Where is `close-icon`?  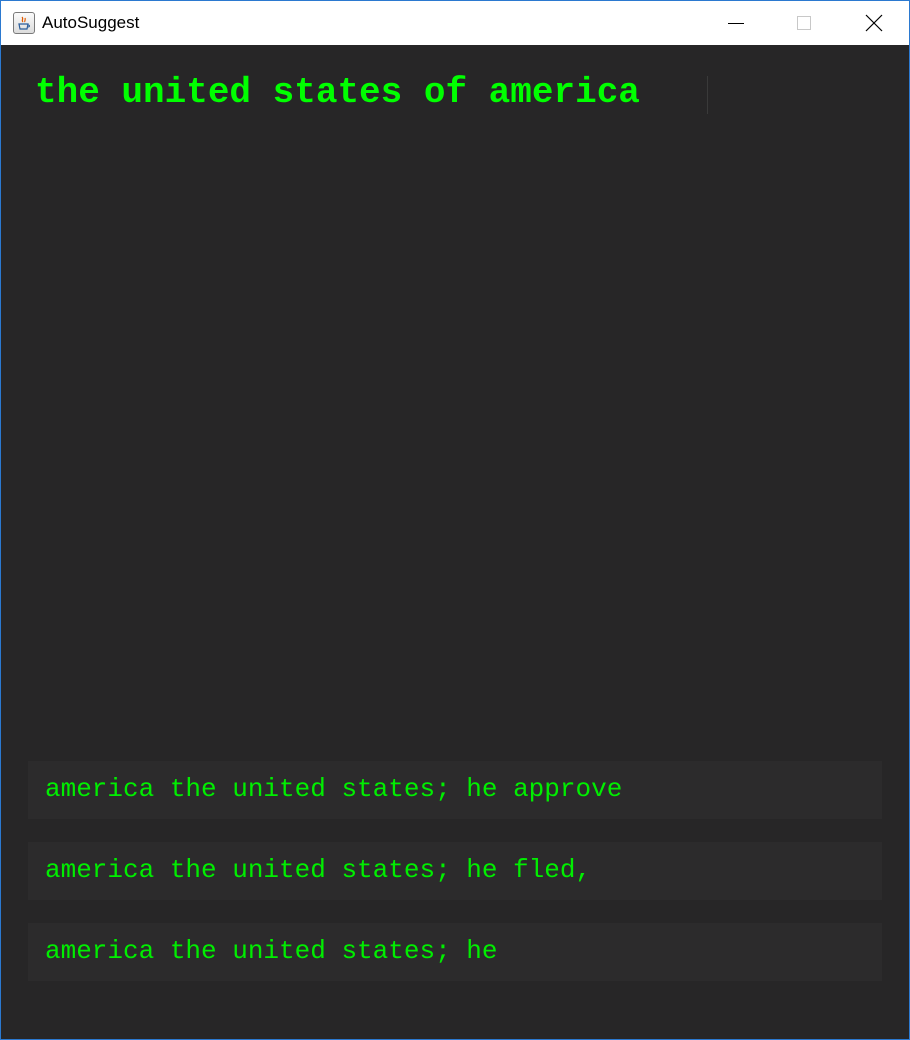 close-icon is located at coordinates (874, 23).